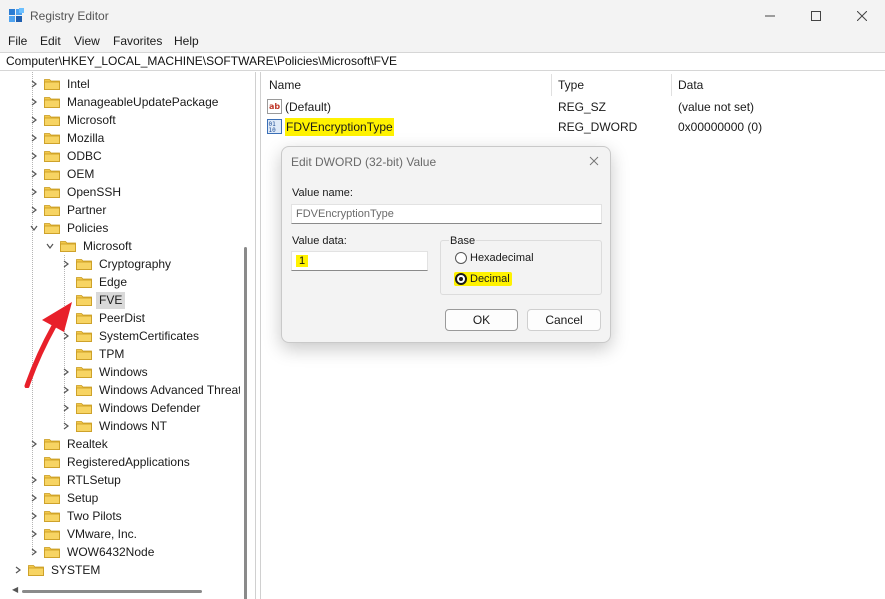 This screenshot has height=599, width=885. Describe the element at coordinates (186, 41) in the screenshot. I see `menu-help: Help` at that location.